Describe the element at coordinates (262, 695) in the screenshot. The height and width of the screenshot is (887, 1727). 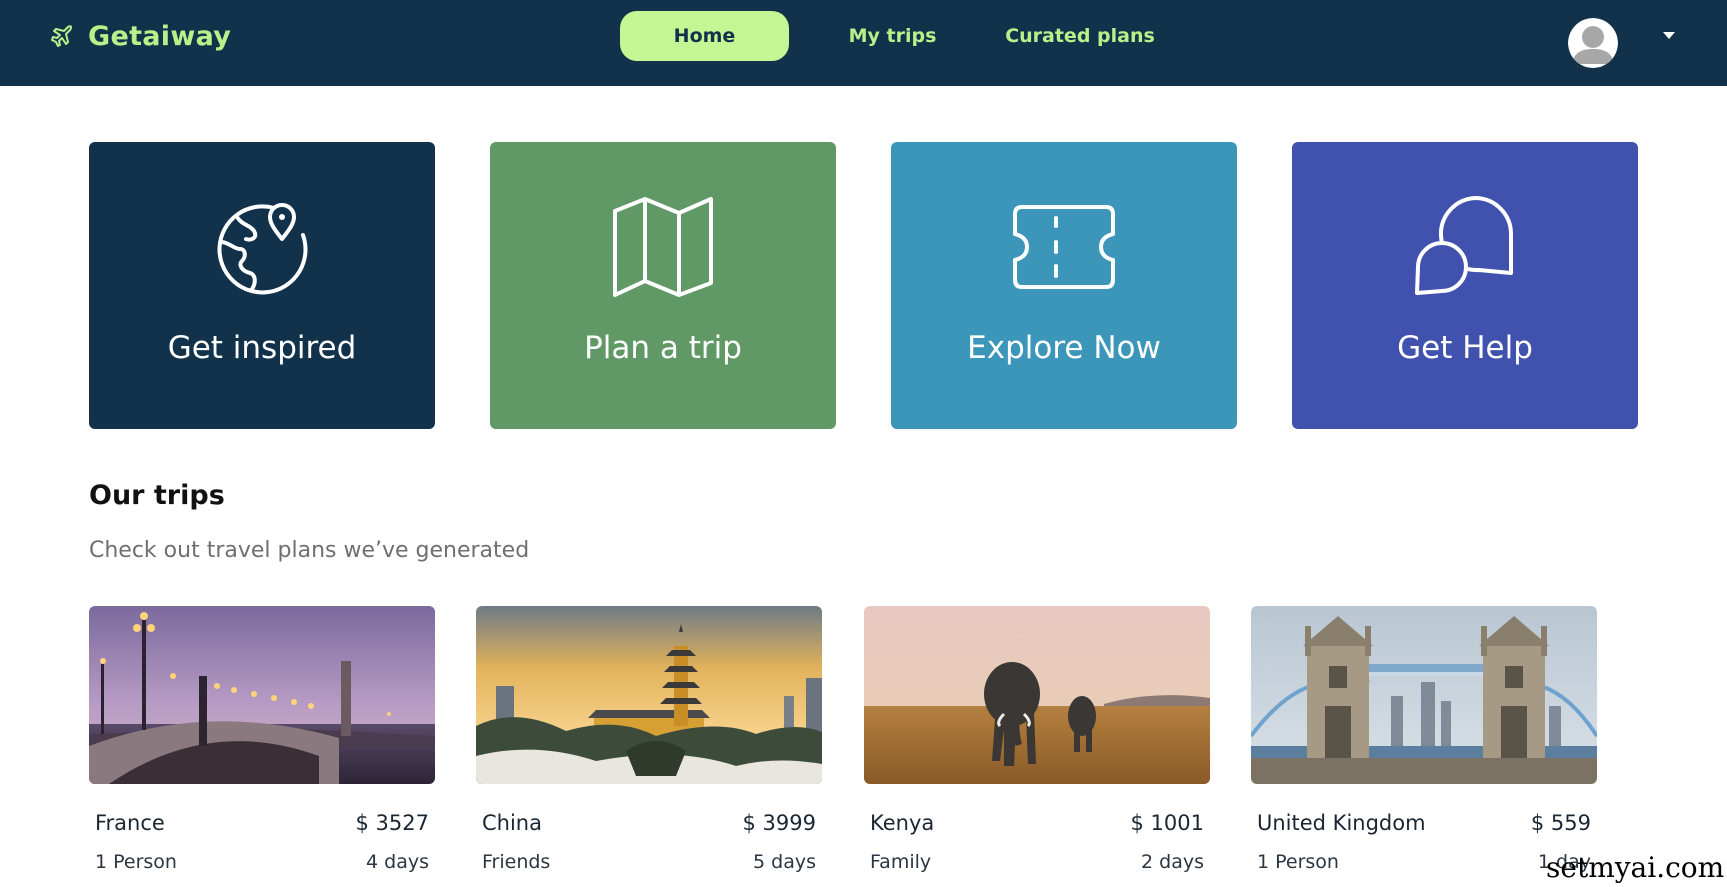
I see `trip-image-france` at that location.